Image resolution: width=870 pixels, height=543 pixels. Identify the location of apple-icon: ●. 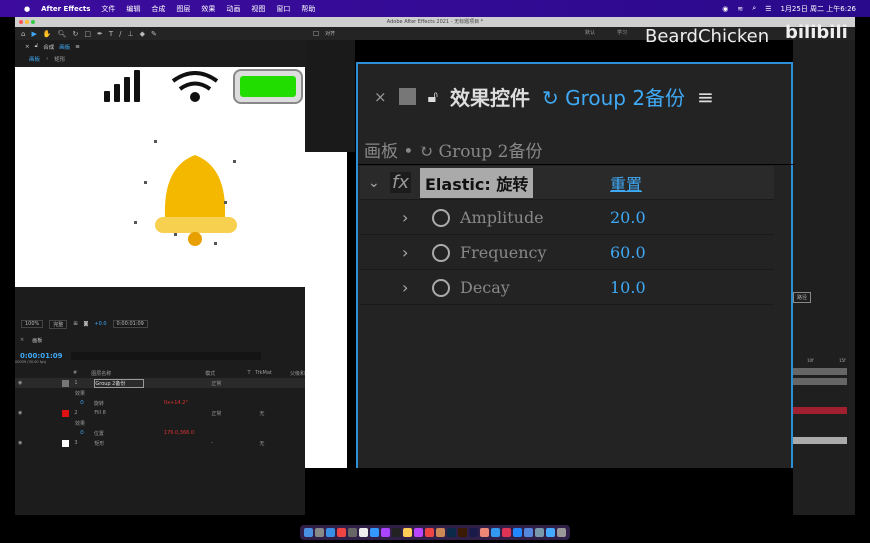
(27, 9).